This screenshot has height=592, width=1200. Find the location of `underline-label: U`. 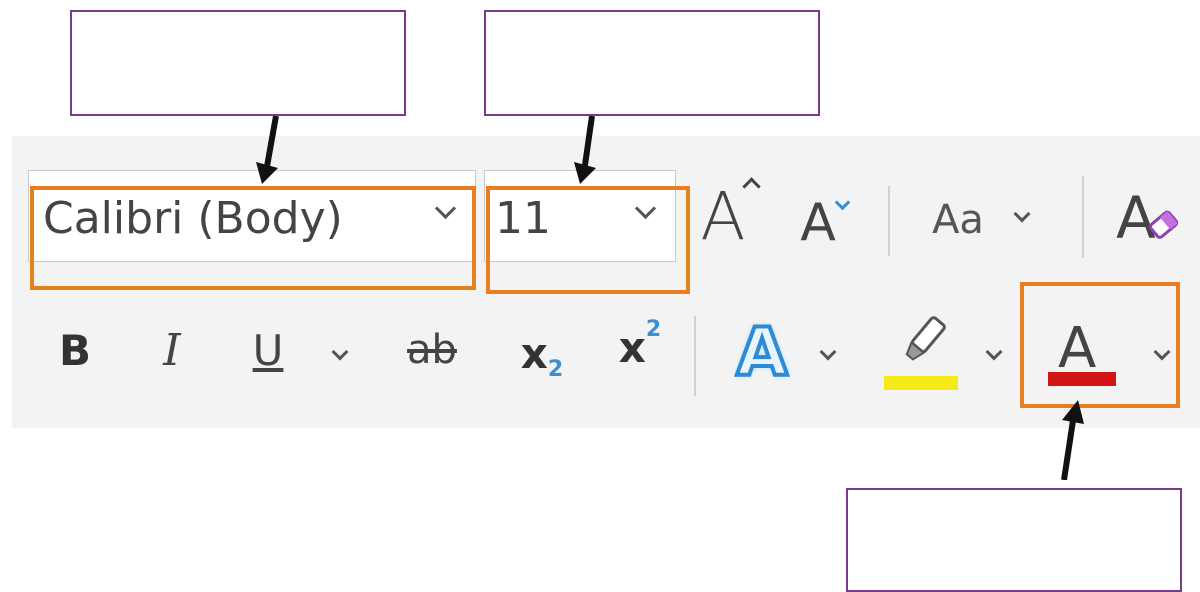

underline-label: U is located at coordinates (268, 350).